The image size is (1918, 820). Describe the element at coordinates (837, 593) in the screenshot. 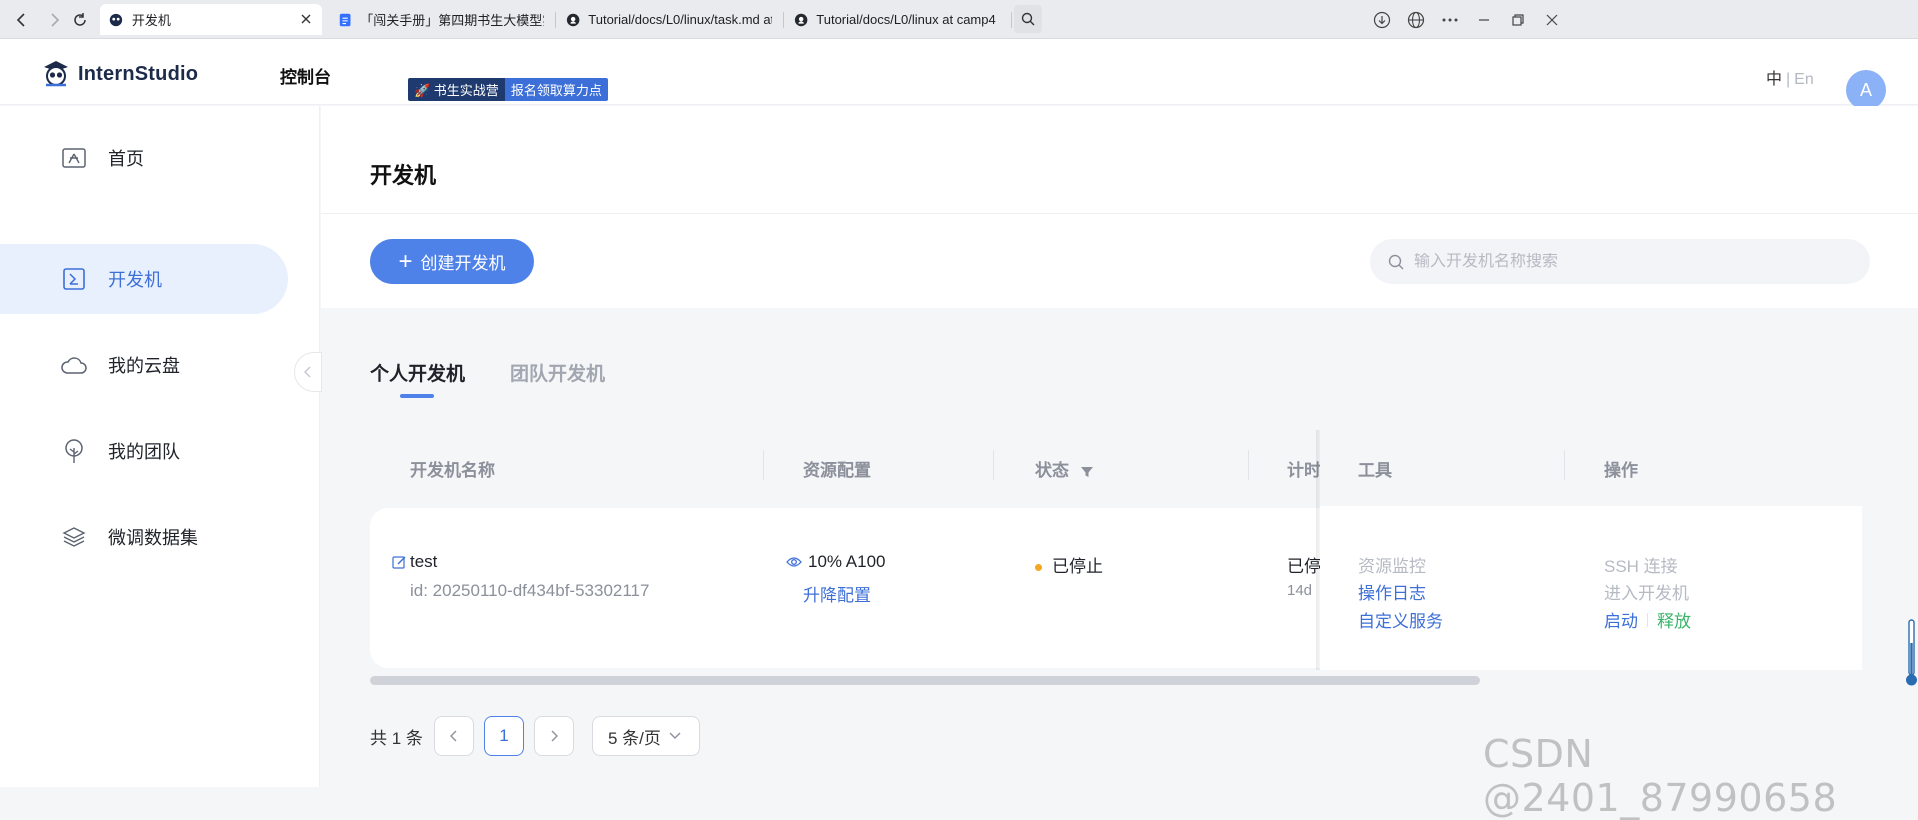

I see `resize-config-link: 升降配置` at that location.